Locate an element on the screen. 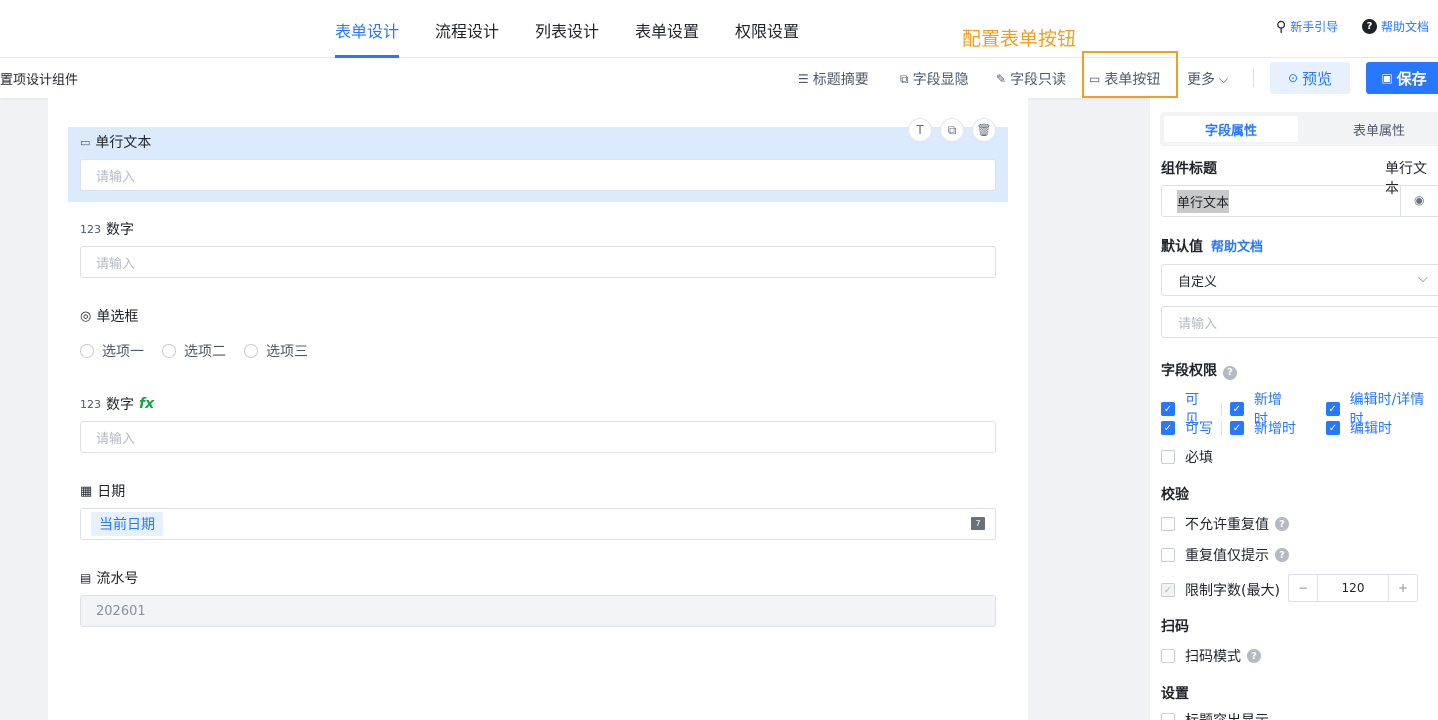  field-visibility-label: 字段显隐 is located at coordinates (940, 80).